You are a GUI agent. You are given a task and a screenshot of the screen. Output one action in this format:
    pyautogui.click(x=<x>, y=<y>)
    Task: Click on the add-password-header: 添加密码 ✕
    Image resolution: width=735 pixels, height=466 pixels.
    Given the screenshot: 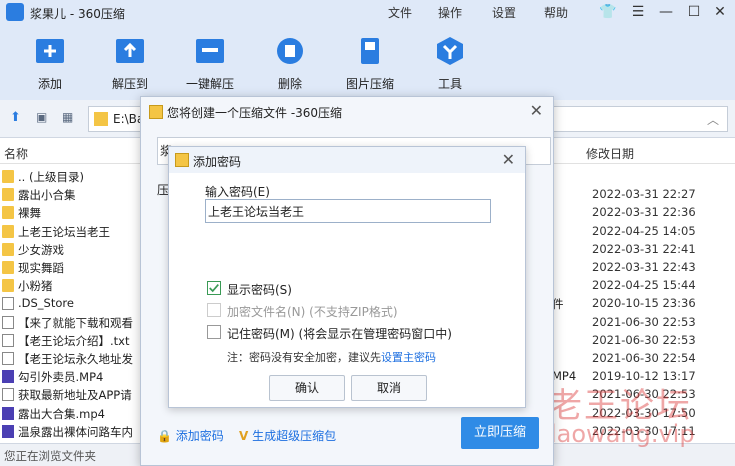 What is the action you would take?
    pyautogui.click(x=347, y=160)
    